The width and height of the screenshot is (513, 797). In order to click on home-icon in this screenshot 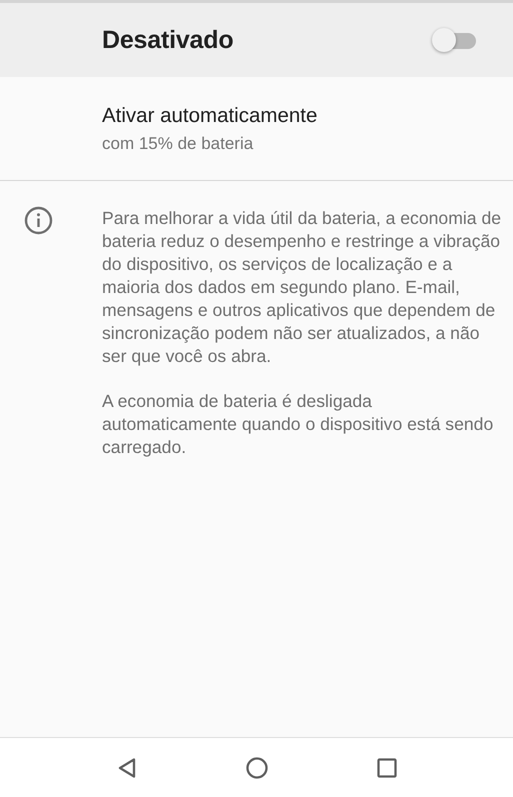, I will do `click(257, 767)`.